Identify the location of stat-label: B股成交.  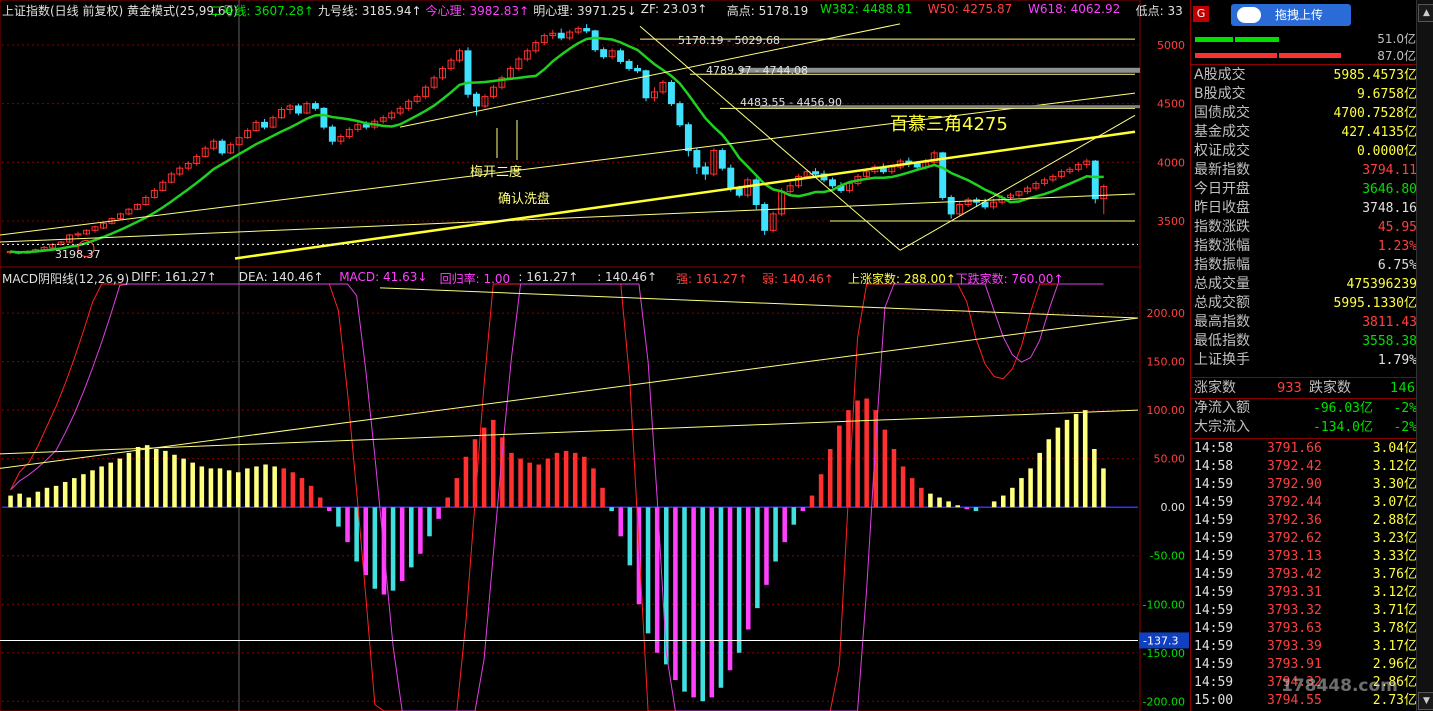
(1220, 94).